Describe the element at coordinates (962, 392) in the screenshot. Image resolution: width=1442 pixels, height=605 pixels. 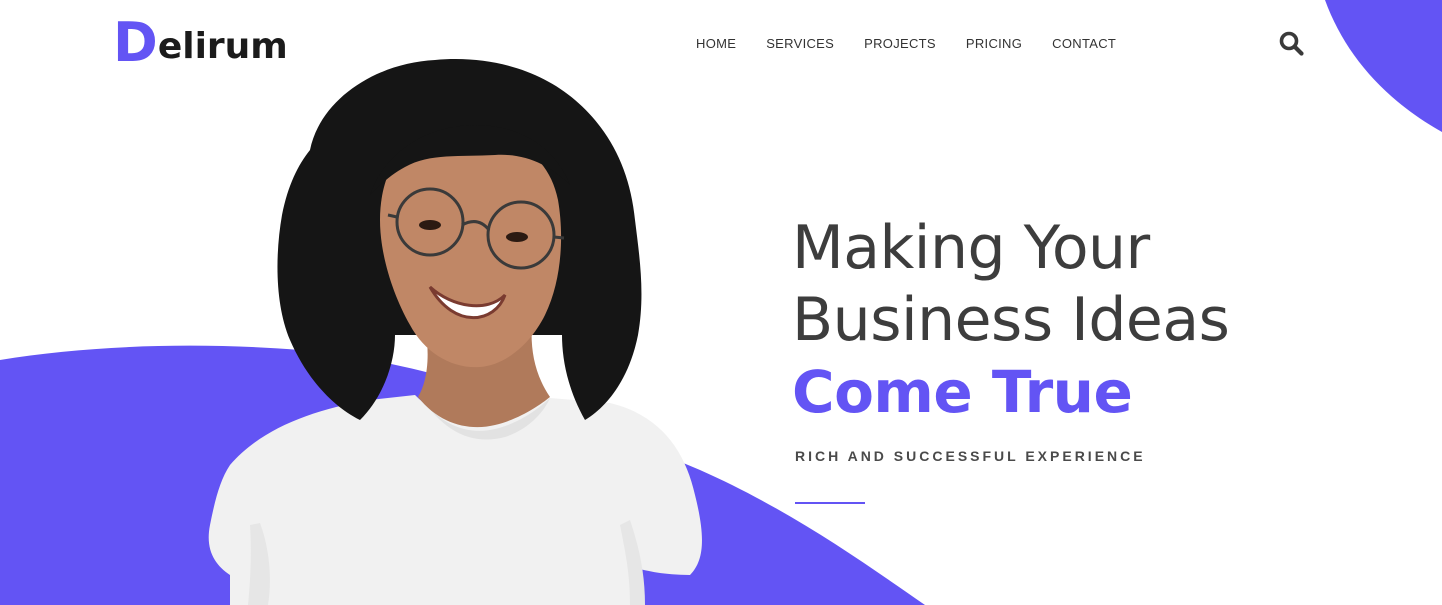
I see `hero-heading-accent: Come True` at that location.